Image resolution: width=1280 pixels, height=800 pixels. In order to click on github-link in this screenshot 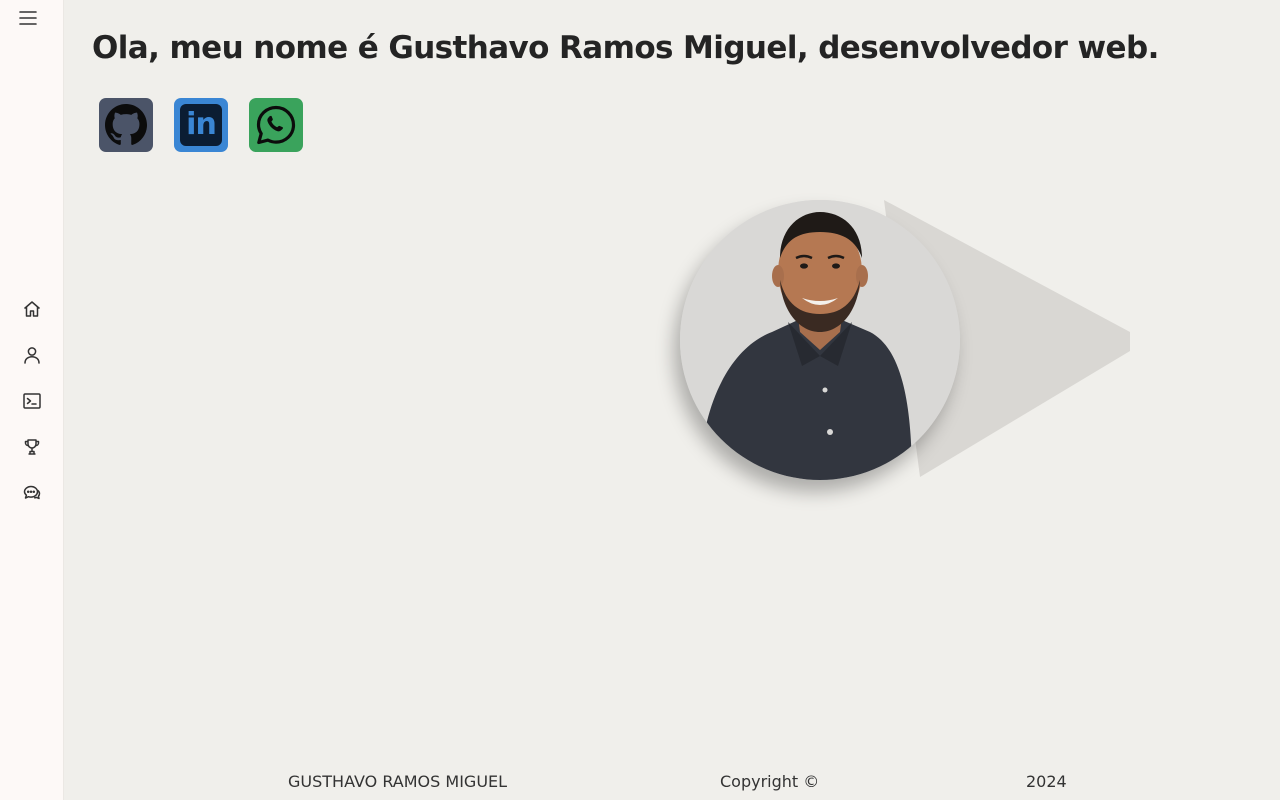, I will do `click(126, 125)`.